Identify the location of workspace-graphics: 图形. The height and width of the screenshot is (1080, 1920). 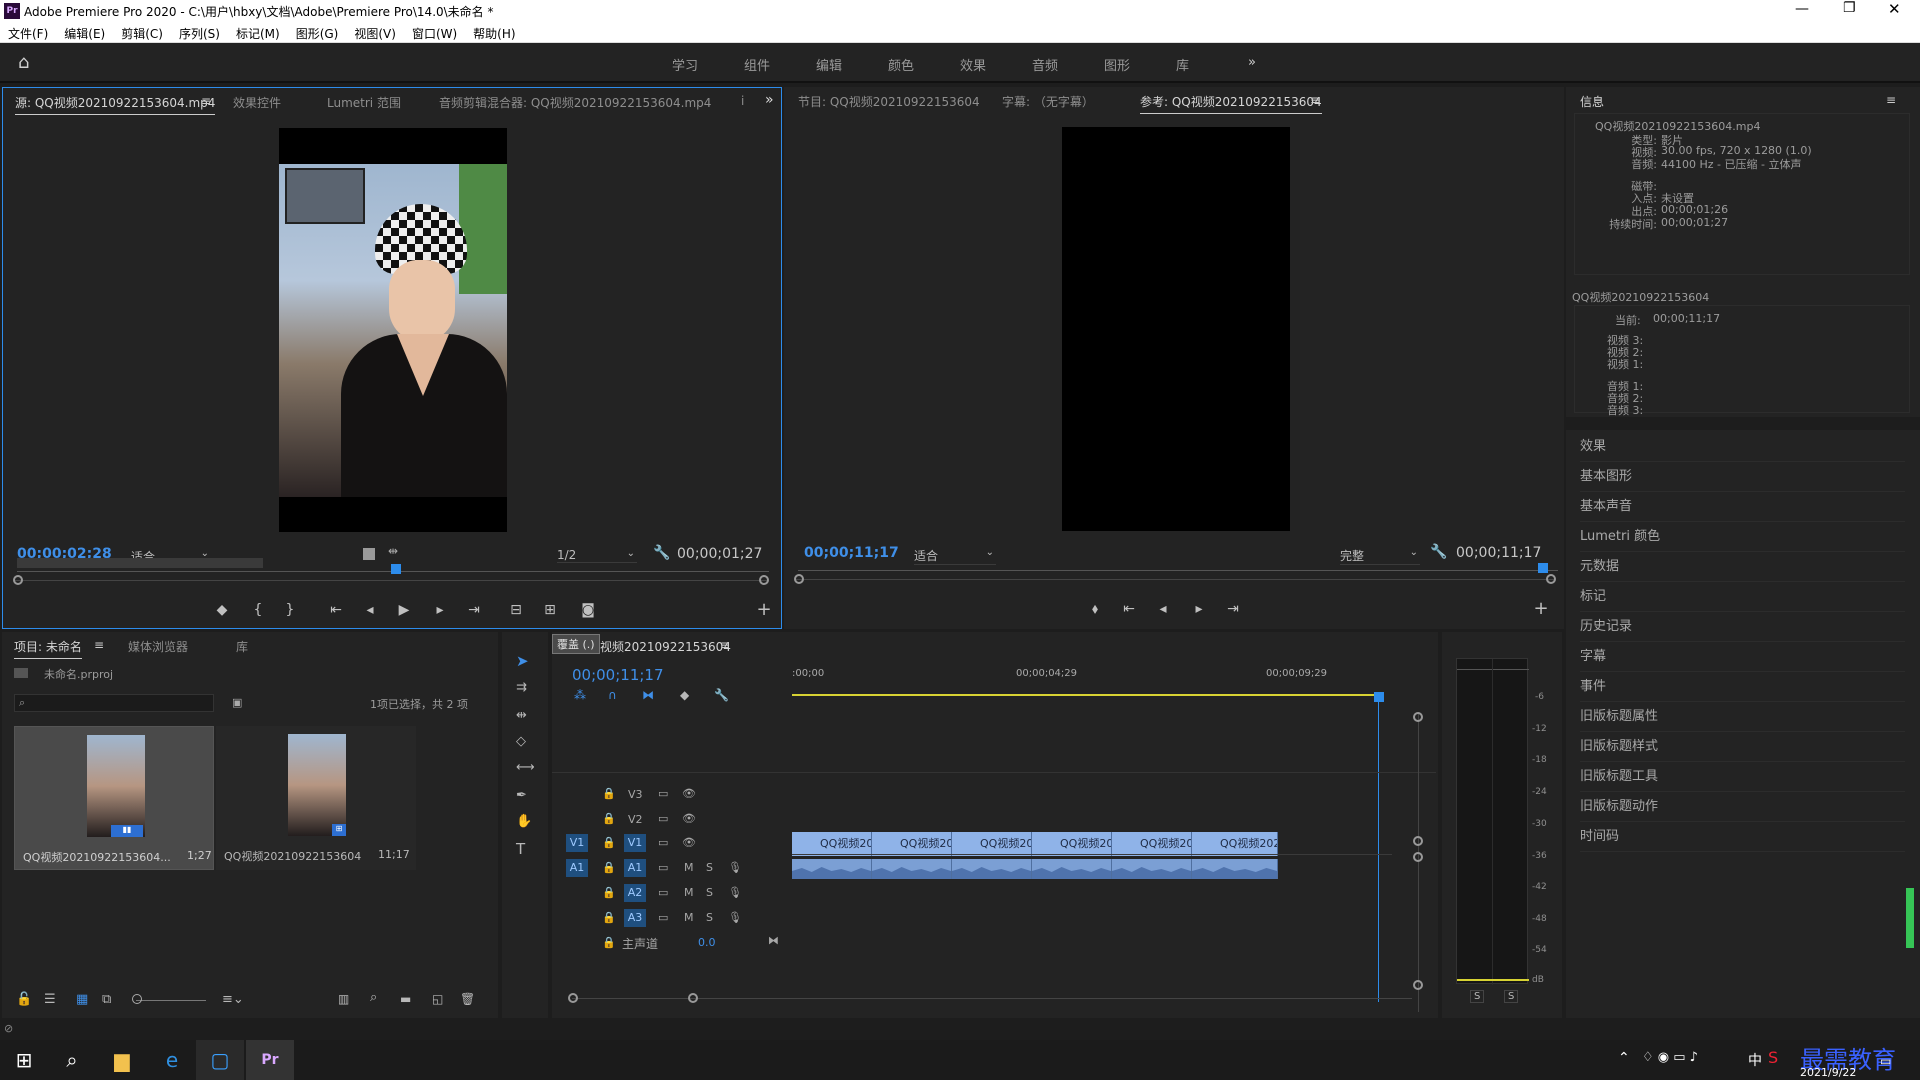
(1117, 64).